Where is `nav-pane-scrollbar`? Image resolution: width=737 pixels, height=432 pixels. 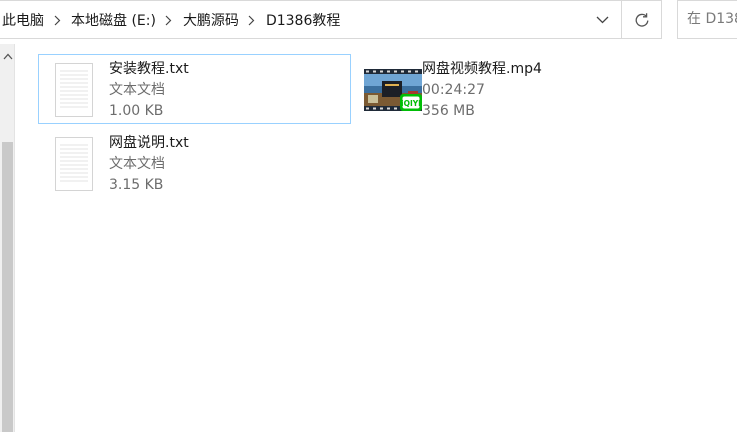
nav-pane-scrollbar is located at coordinates (7, 238).